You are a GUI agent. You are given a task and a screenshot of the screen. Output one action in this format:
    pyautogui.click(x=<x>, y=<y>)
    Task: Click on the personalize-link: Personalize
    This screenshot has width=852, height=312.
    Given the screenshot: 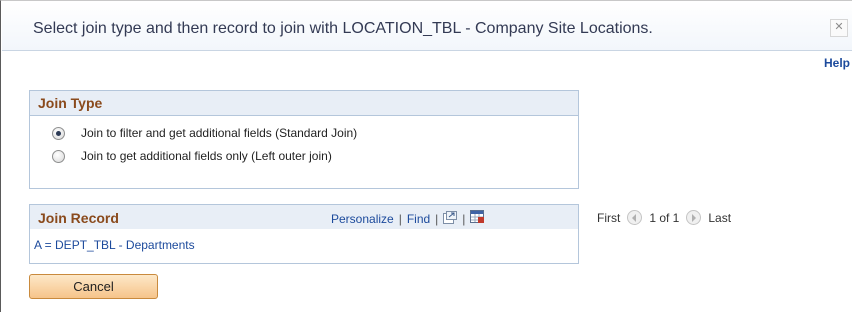 What is the action you would take?
    pyautogui.click(x=362, y=219)
    